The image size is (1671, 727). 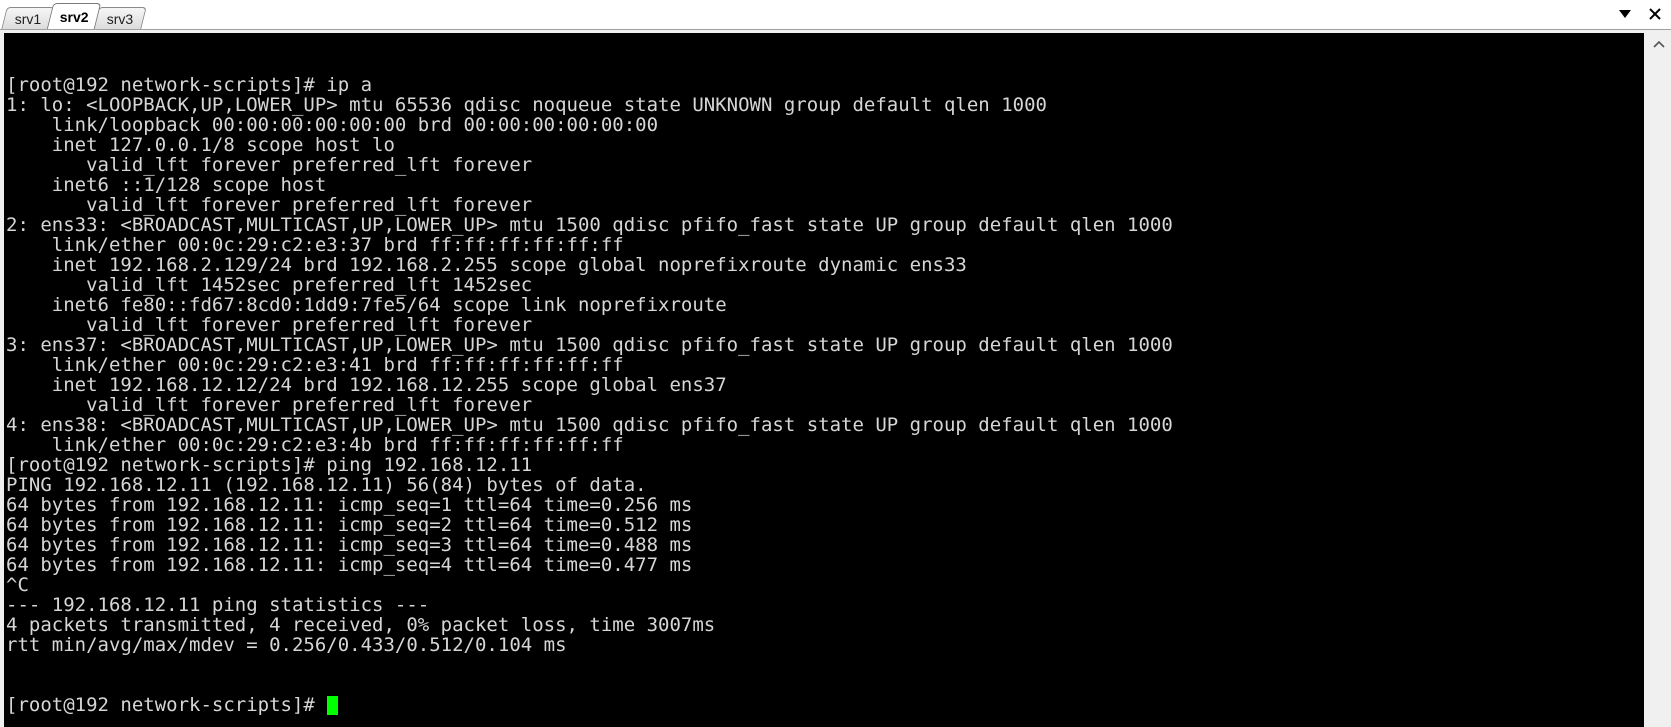 What do you see at coordinates (269, 285) in the screenshot?
I see `terminal-line: valid_lft 1452sec preferred_lft 1452sec` at bounding box center [269, 285].